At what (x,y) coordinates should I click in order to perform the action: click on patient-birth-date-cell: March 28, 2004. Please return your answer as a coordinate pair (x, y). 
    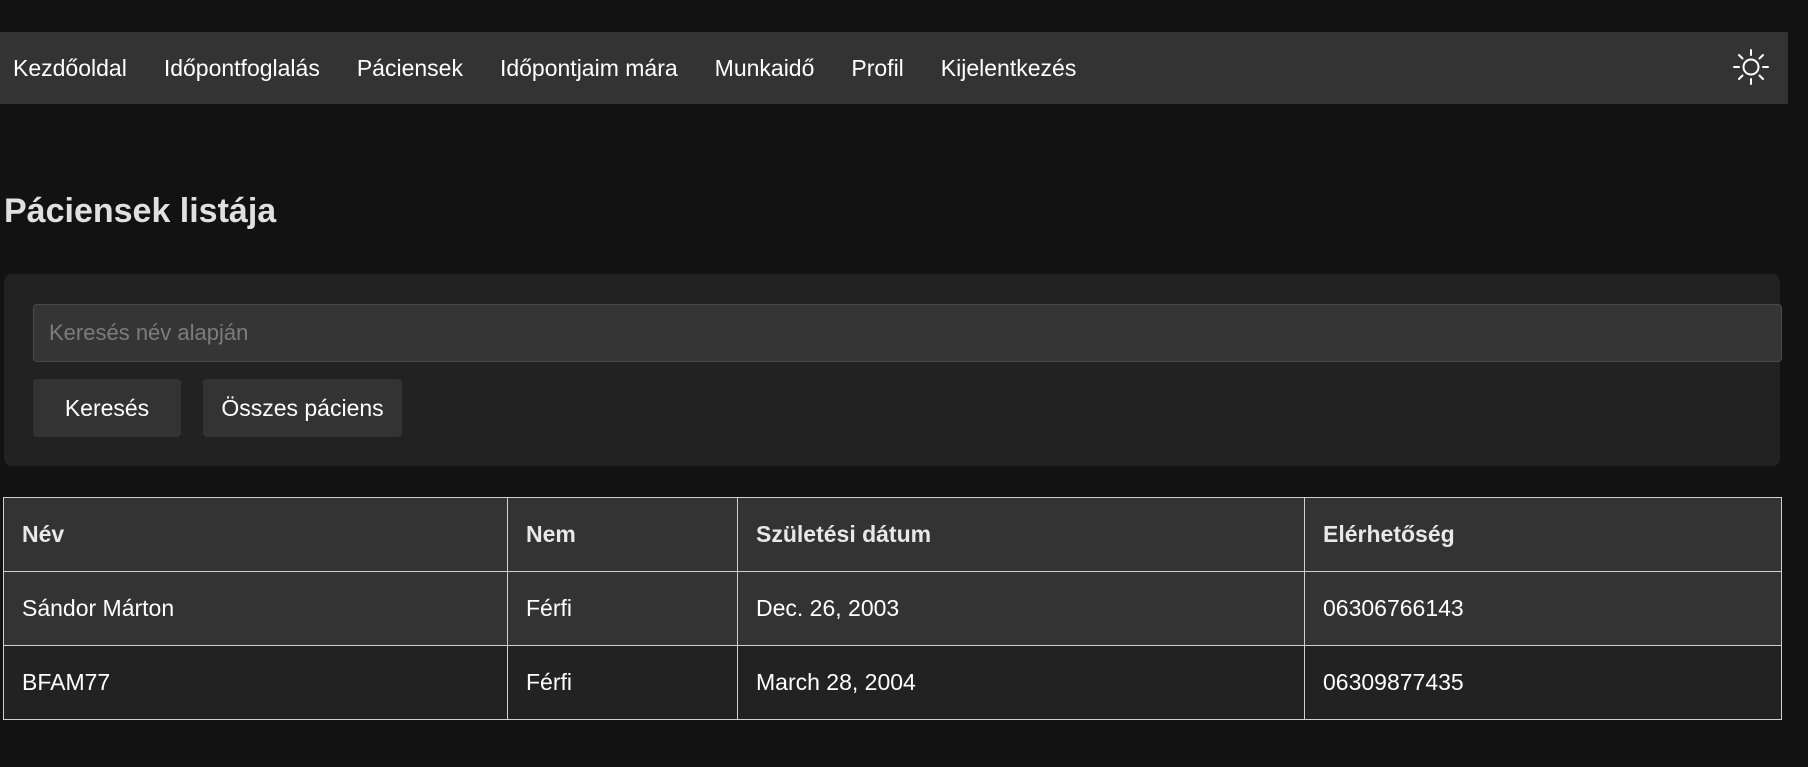
    Looking at the image, I should click on (1021, 682).